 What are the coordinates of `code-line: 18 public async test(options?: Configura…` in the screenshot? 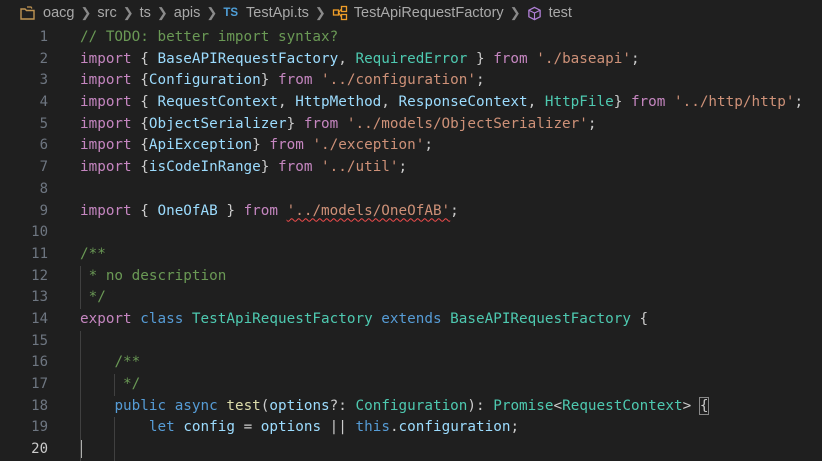 It's located at (411, 406).